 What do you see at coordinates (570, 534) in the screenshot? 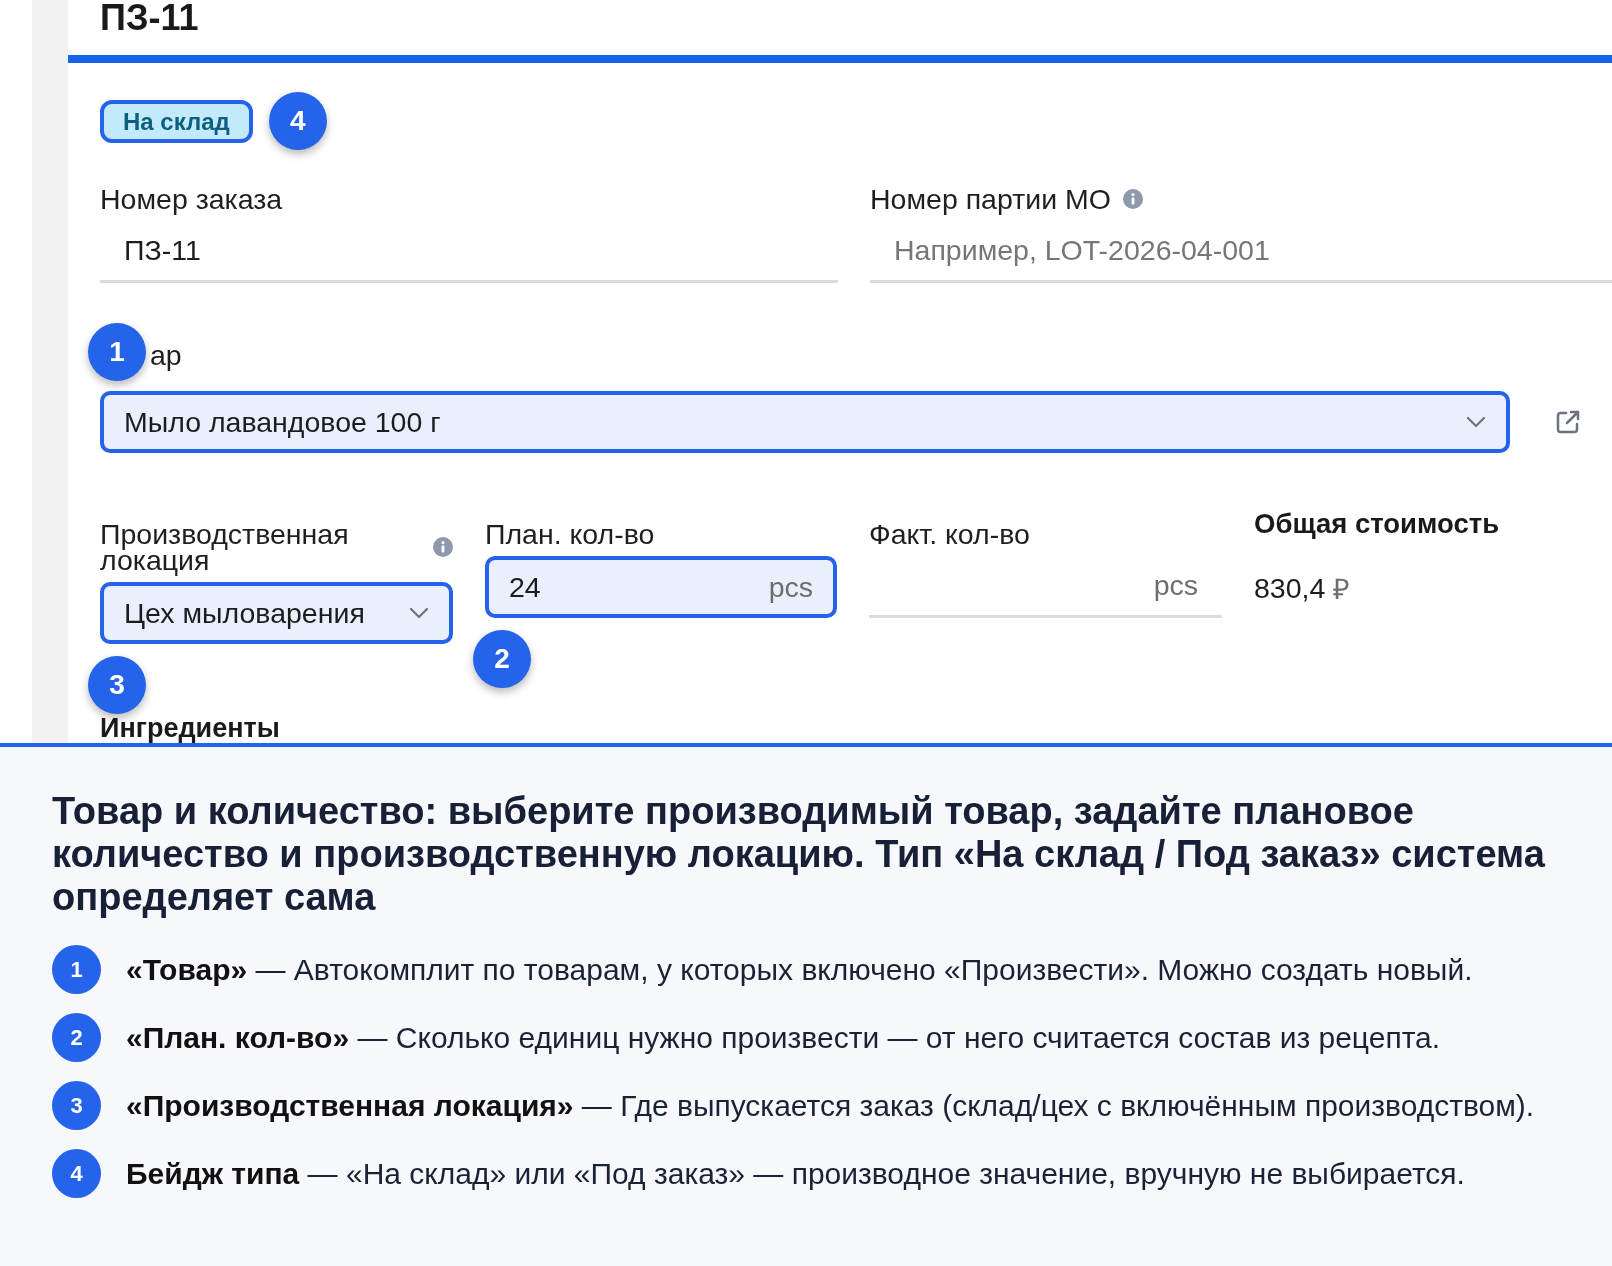
I see `field-label: План. кол-во` at bounding box center [570, 534].